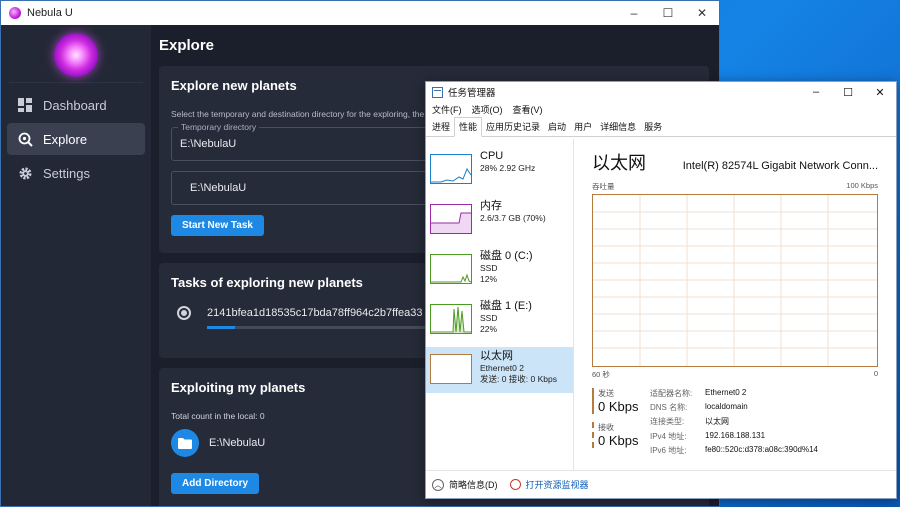 The width and height of the screenshot is (900, 507). Describe the element at coordinates (489, 279) in the screenshot. I see `perf-item-sub2: 12%` at that location.